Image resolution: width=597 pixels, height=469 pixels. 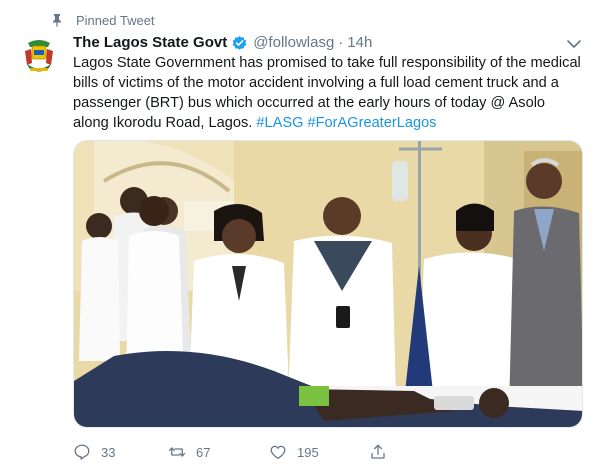 What do you see at coordinates (293, 43) in the screenshot?
I see `author-handle: @followlasg` at bounding box center [293, 43].